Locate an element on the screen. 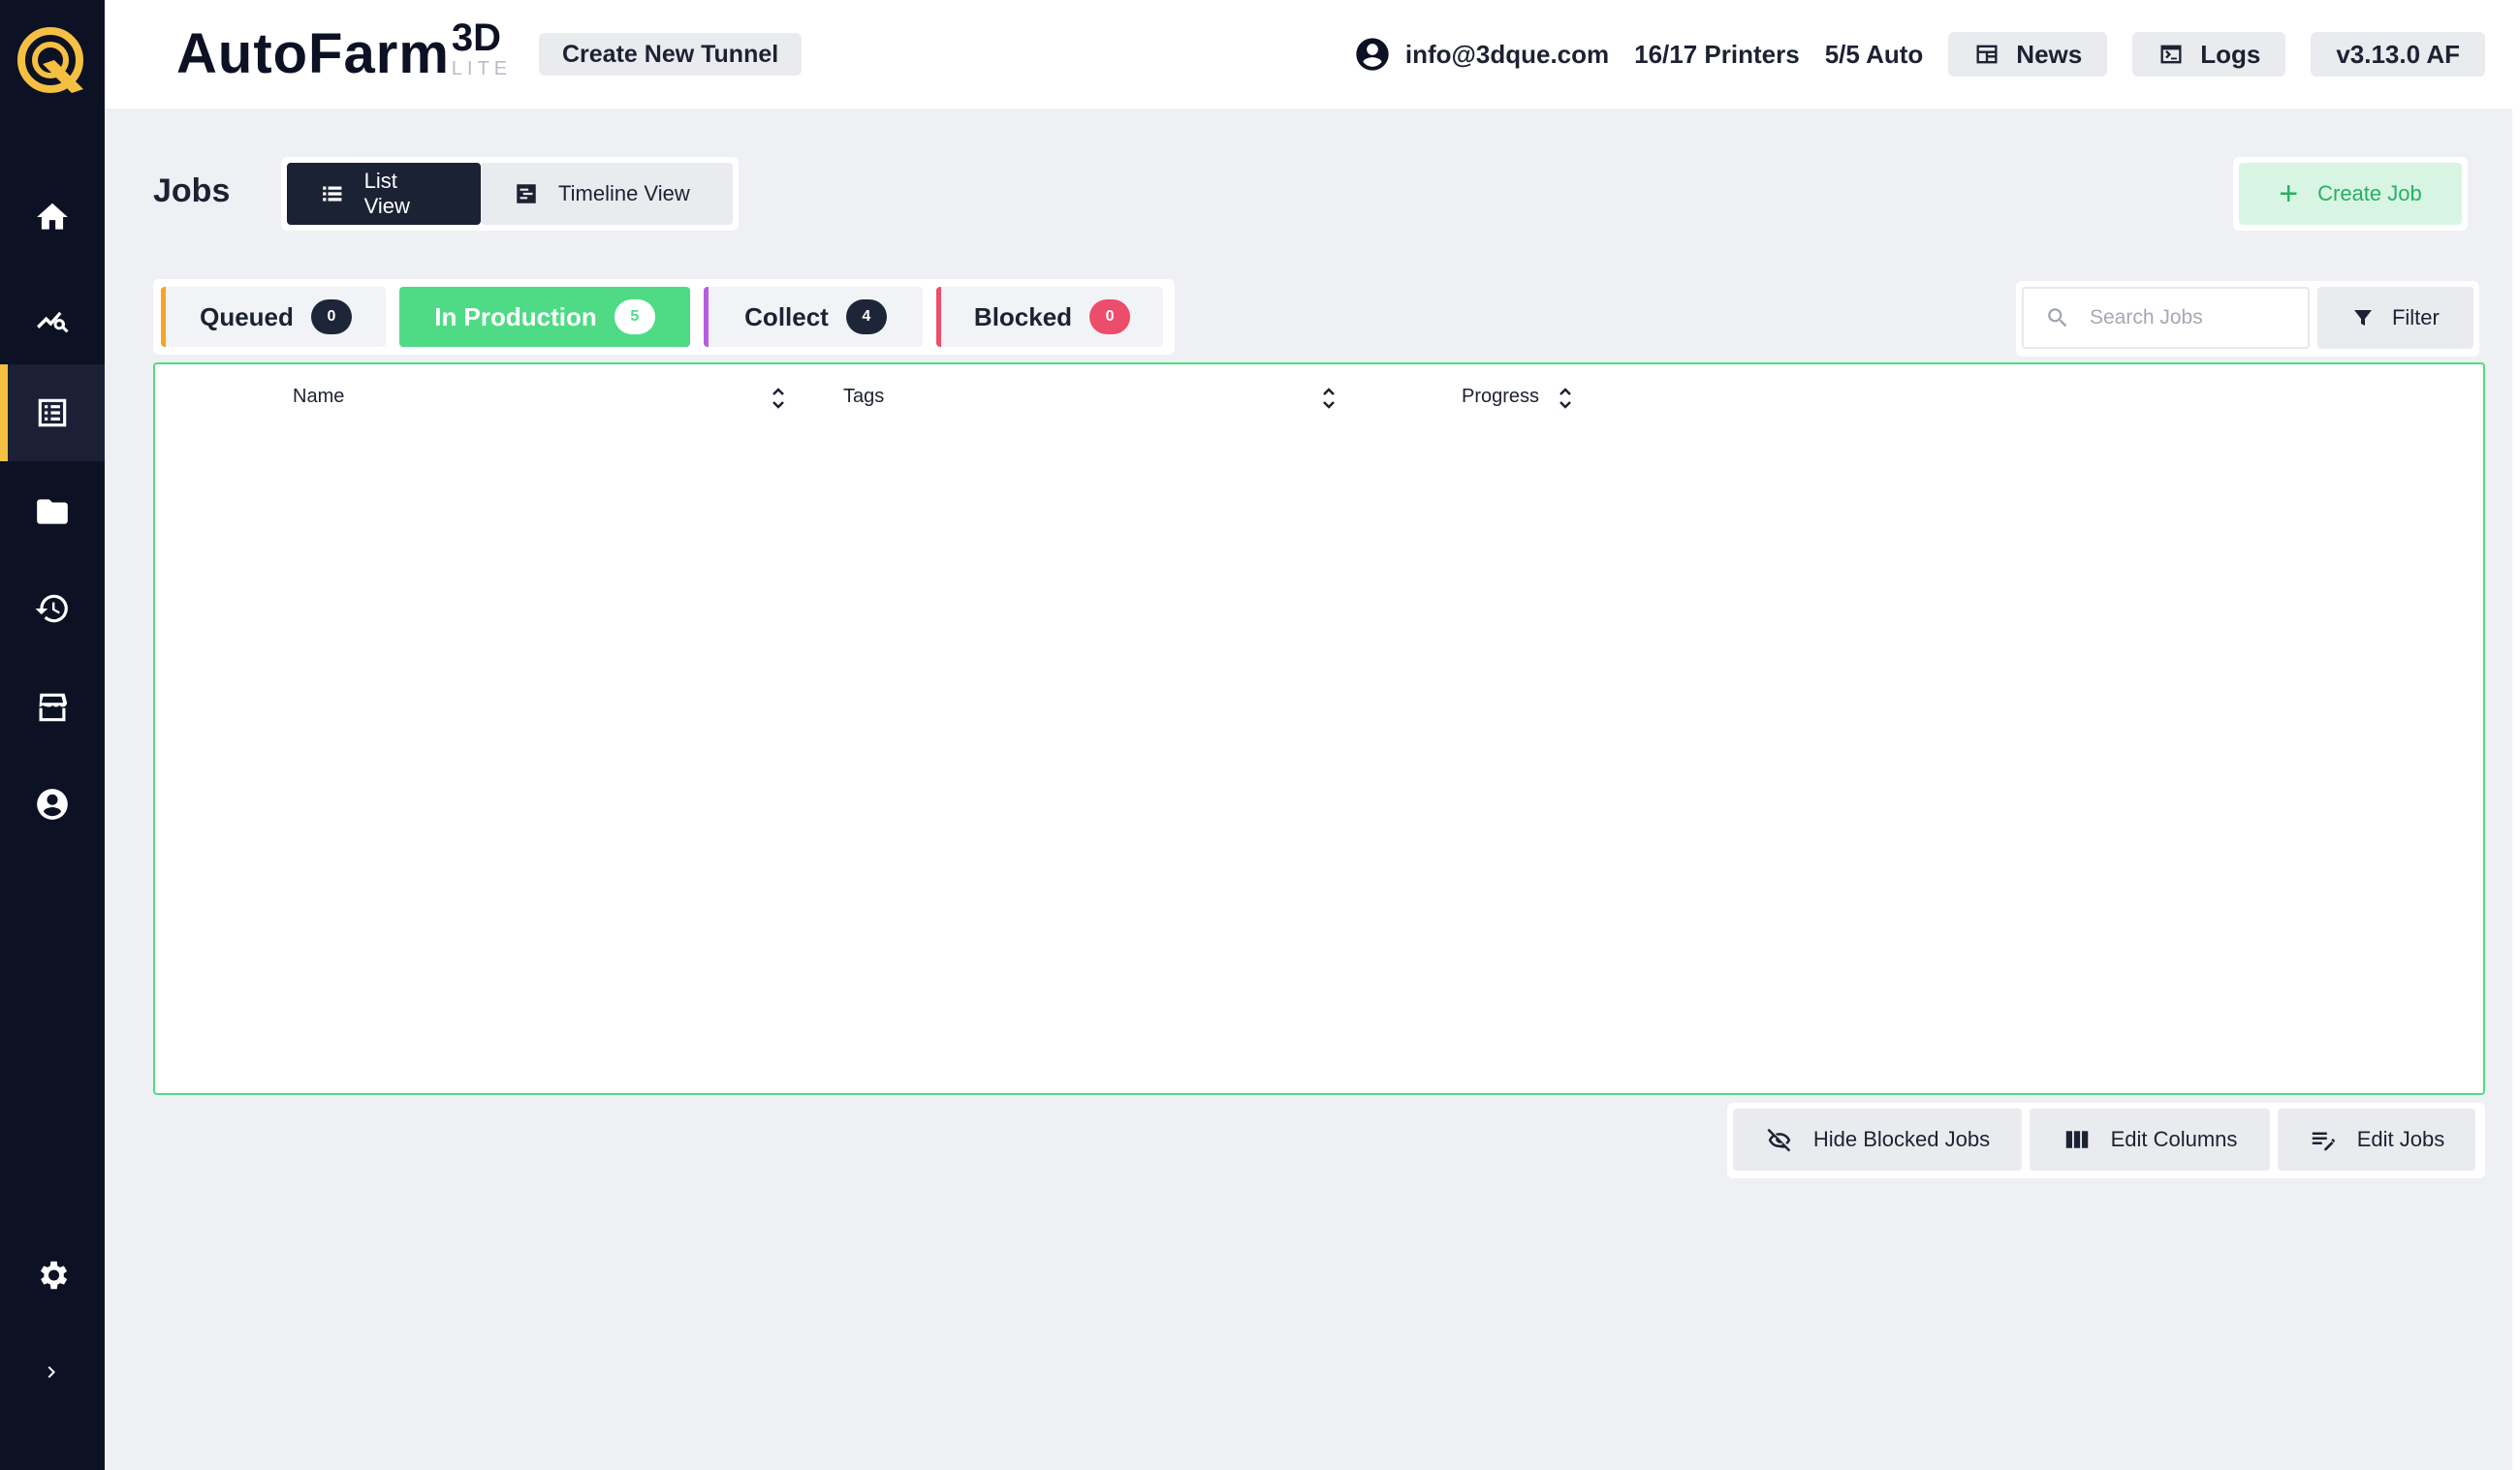 This screenshot has width=2520, height=1470. create-job-label: Create Job is located at coordinates (2370, 193).